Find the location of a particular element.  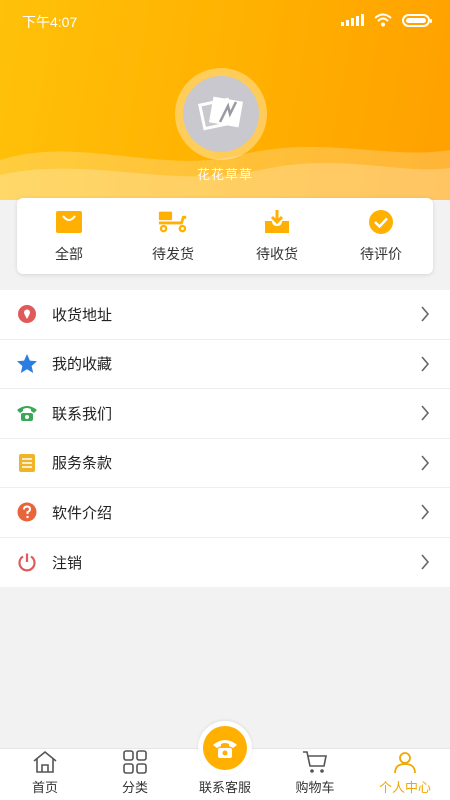

order-to-ship-button: 待发货 is located at coordinates (173, 236).